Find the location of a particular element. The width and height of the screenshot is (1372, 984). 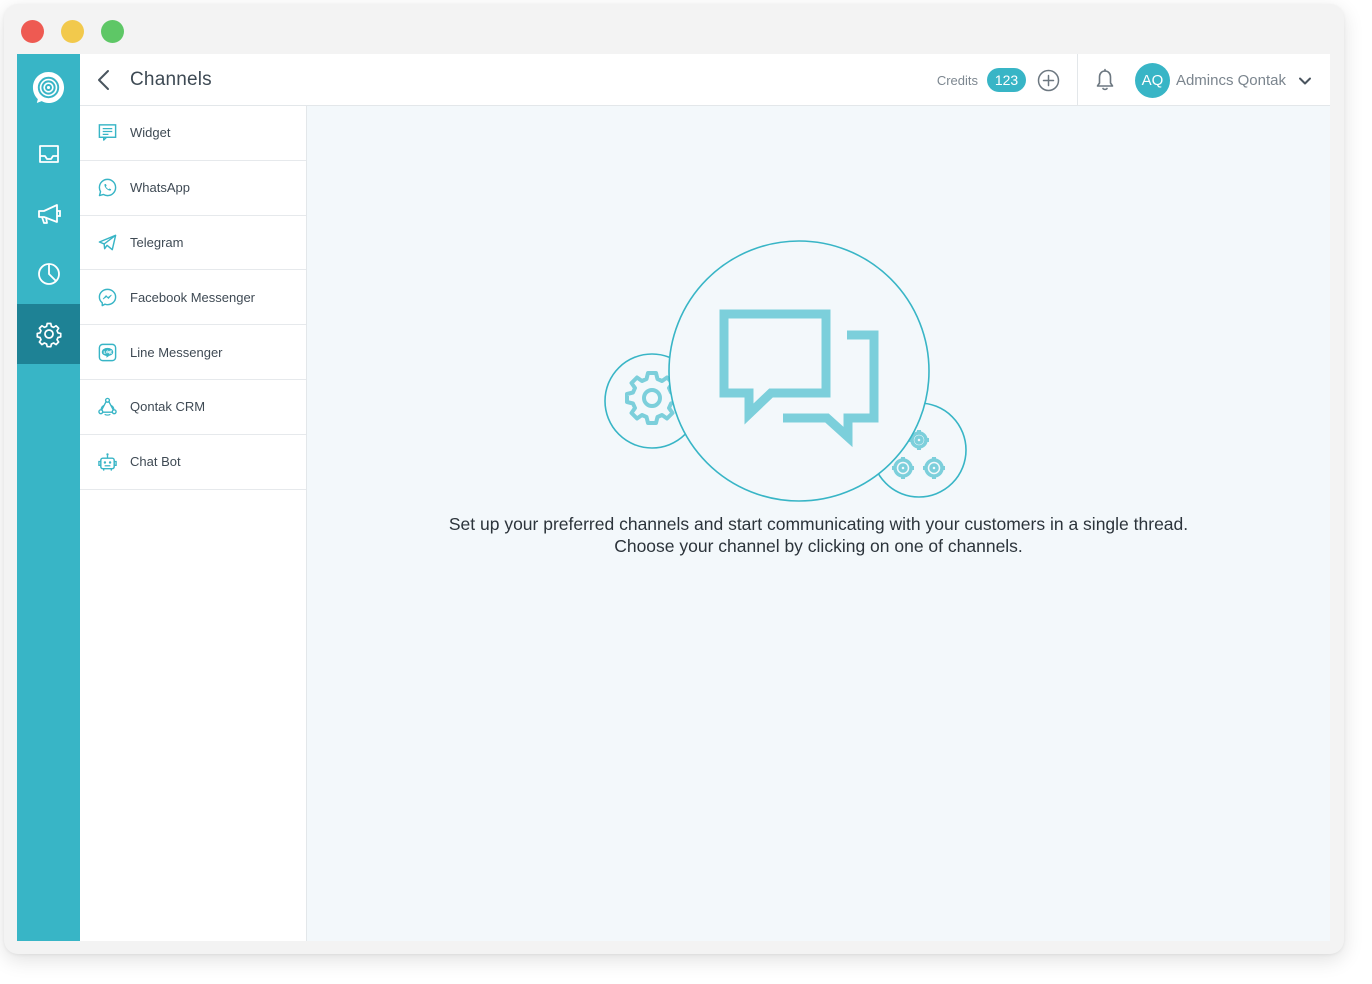

minimize-window-button is located at coordinates (72, 31).